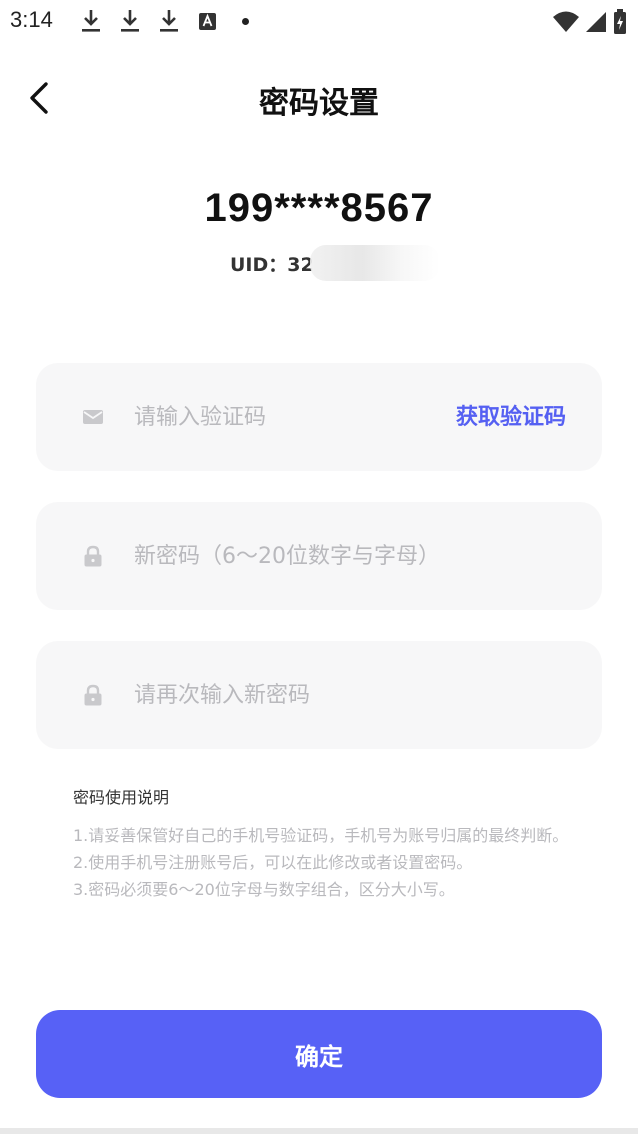  I want to click on repeat-password-input, so click(354, 695).